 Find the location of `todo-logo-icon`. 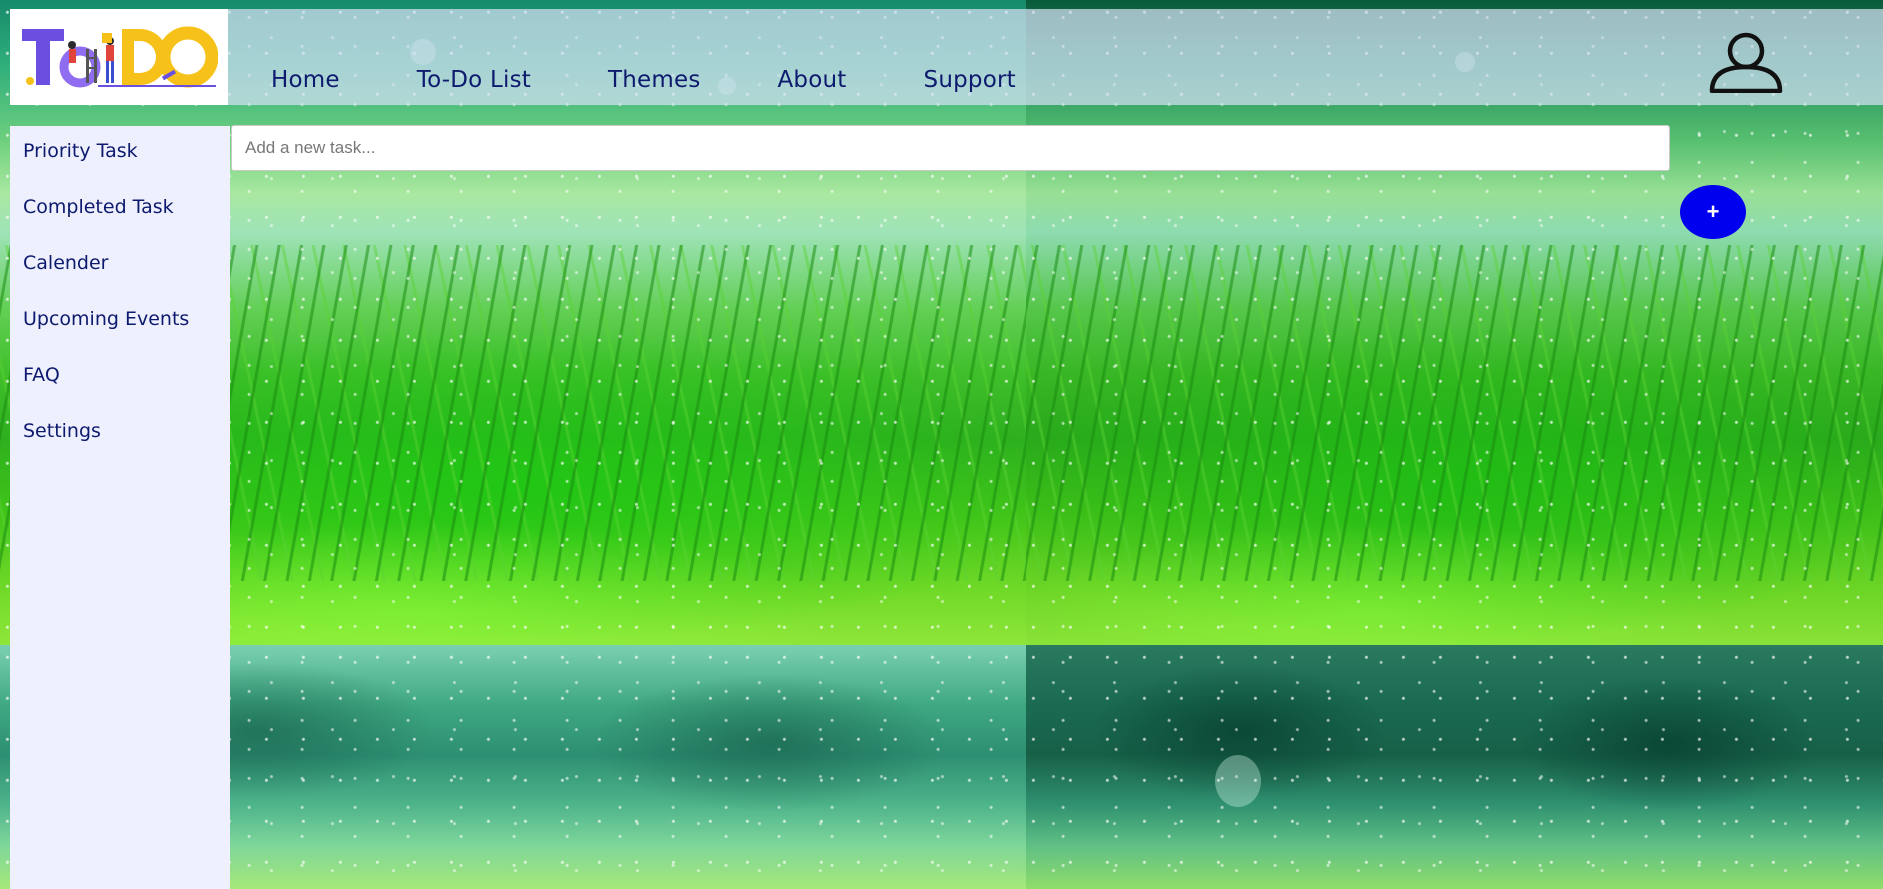

todo-logo-icon is located at coordinates (120, 57).